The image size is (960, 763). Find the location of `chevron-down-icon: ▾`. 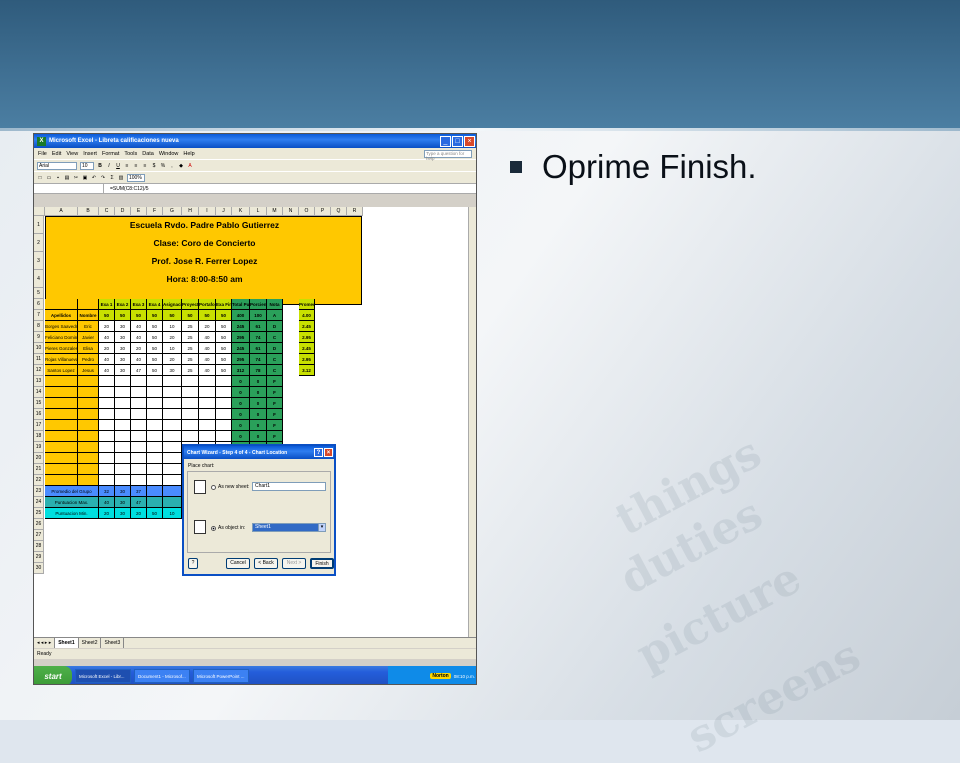

chevron-down-icon: ▾ is located at coordinates (322, 527).